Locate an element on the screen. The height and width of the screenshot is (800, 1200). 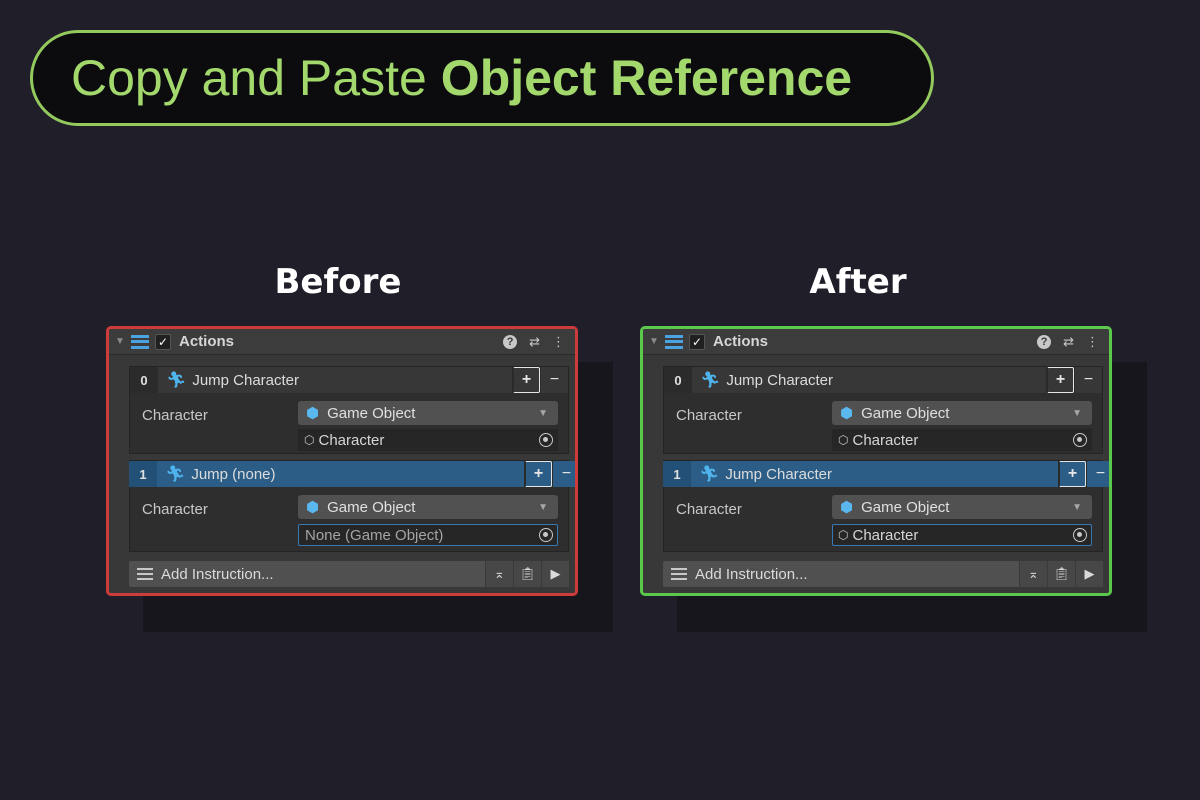
after-label: After is located at coordinates (858, 282).